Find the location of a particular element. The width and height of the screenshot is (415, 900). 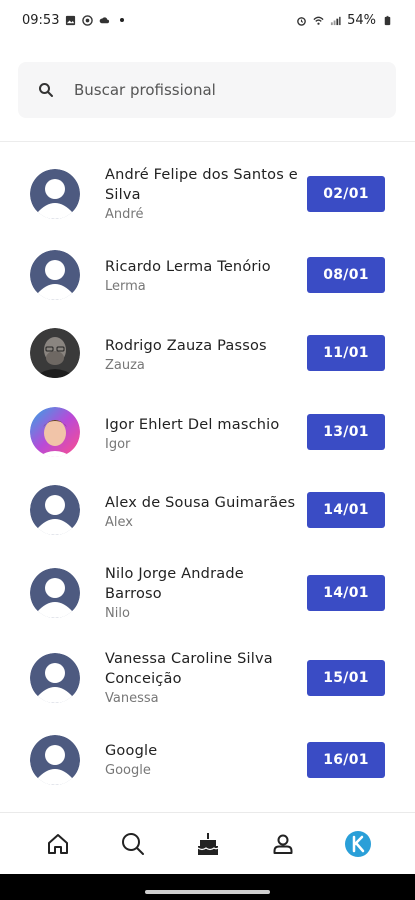

nav-app-logo is located at coordinates (358, 844).